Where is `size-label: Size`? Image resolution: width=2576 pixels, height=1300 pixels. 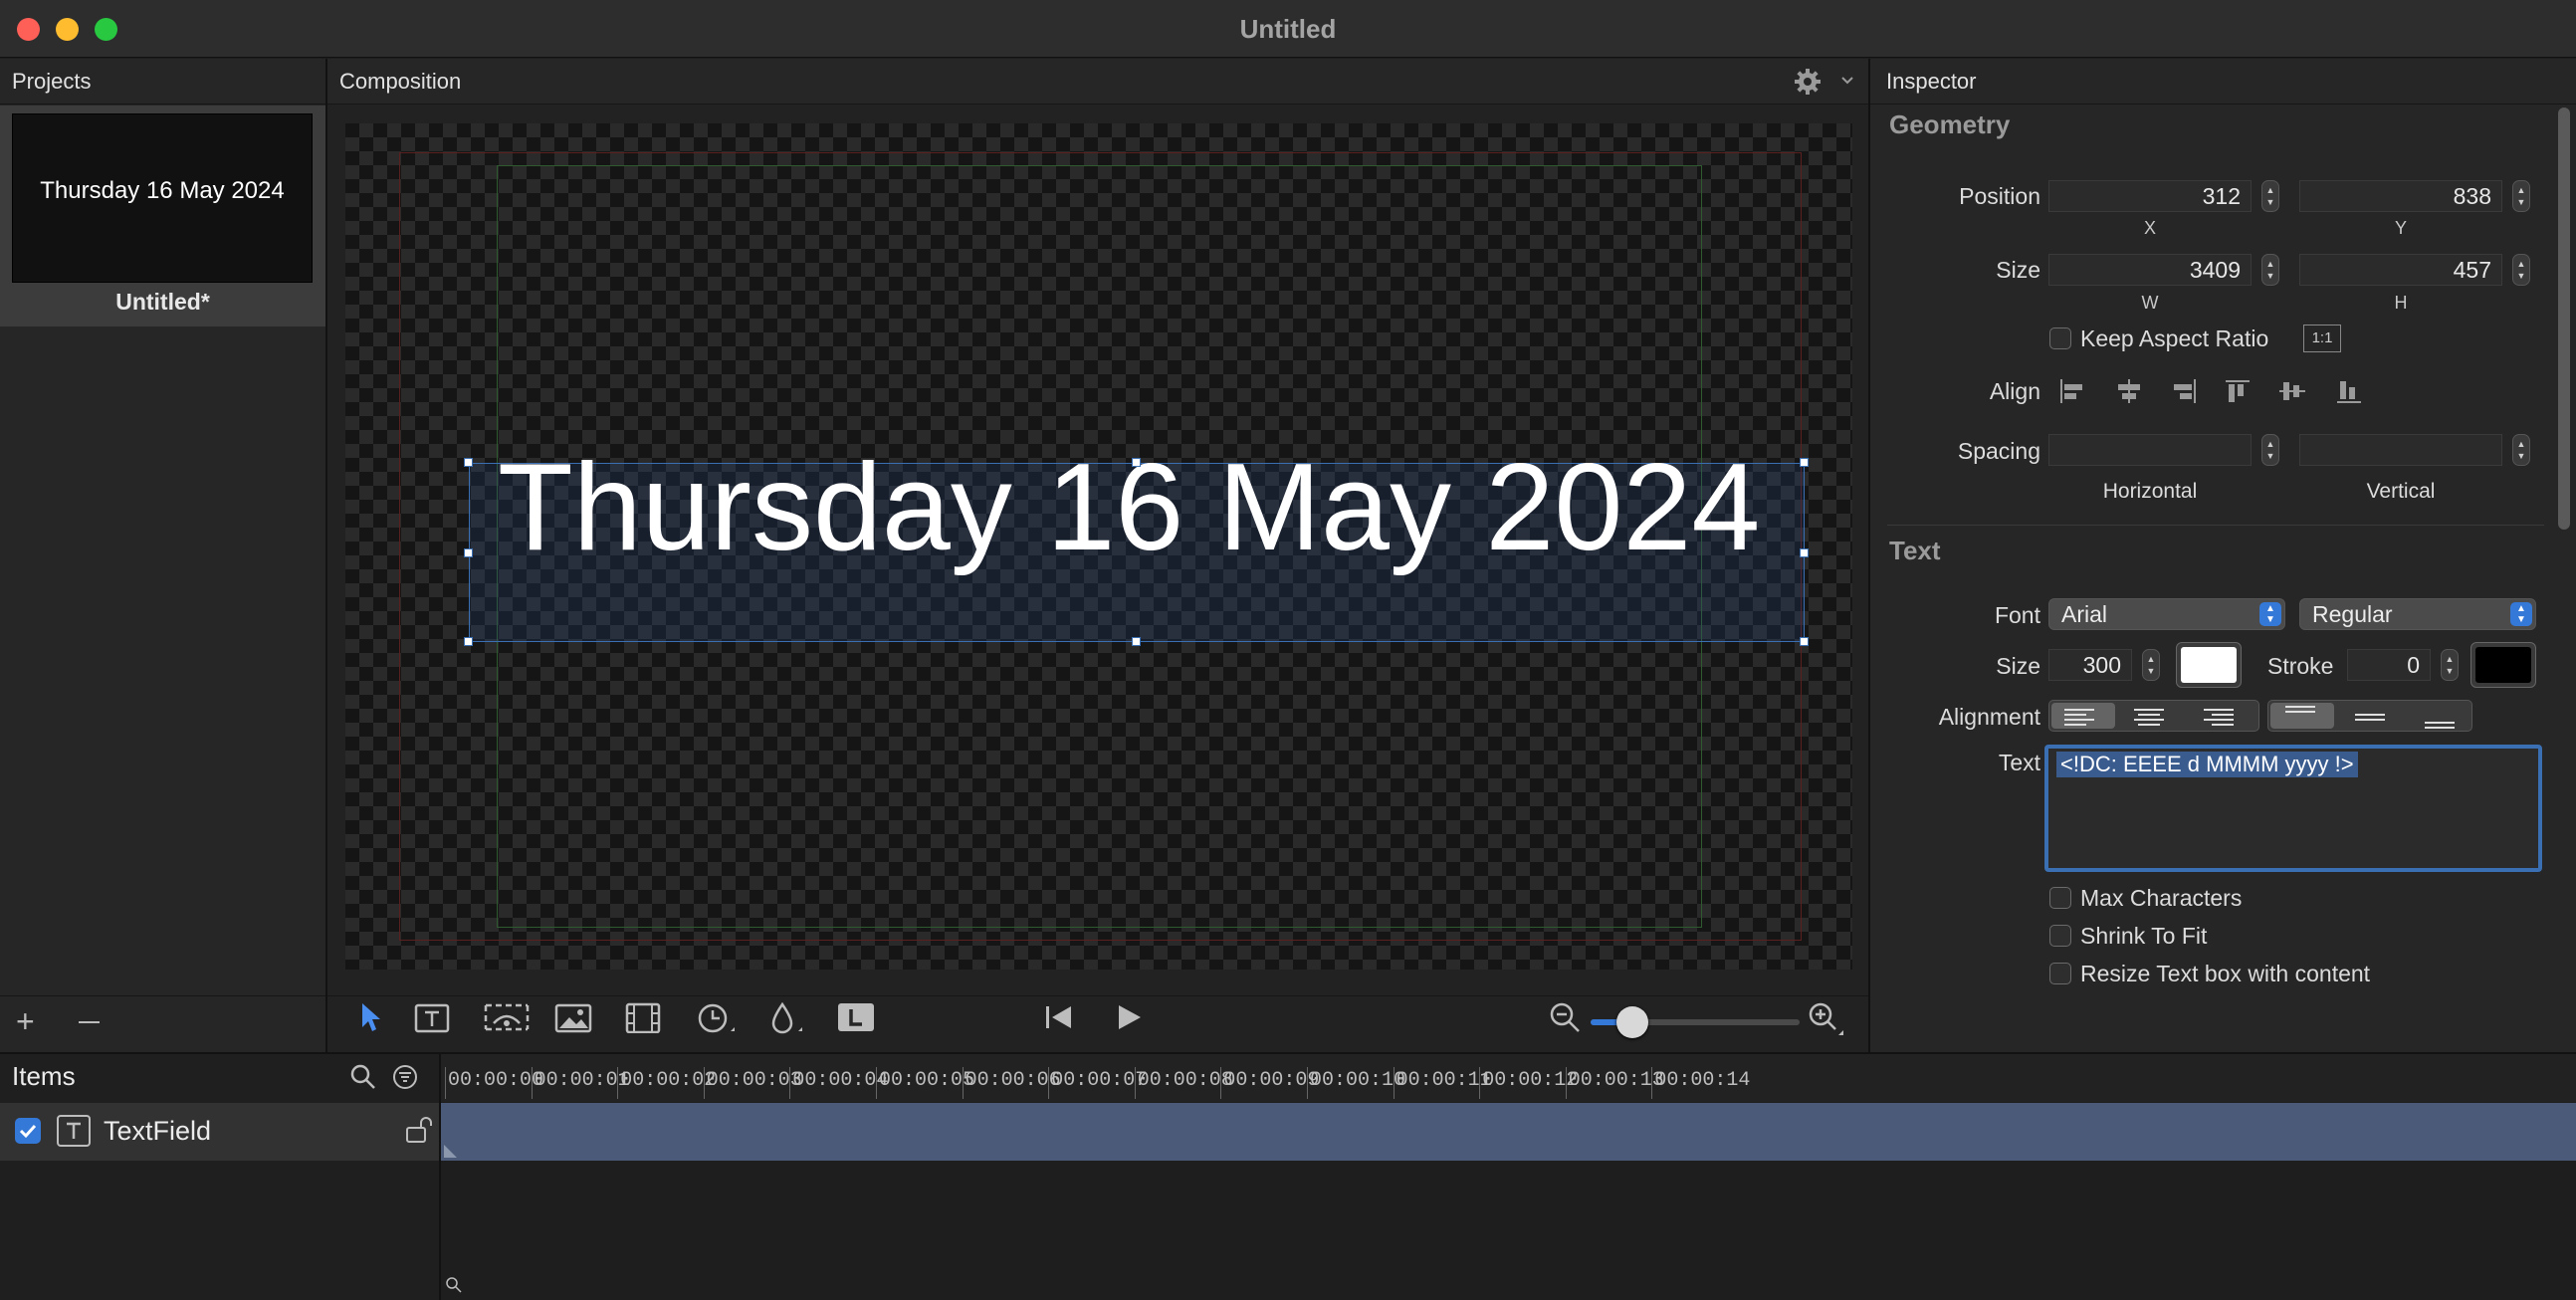
size-label: Size is located at coordinates (2018, 270).